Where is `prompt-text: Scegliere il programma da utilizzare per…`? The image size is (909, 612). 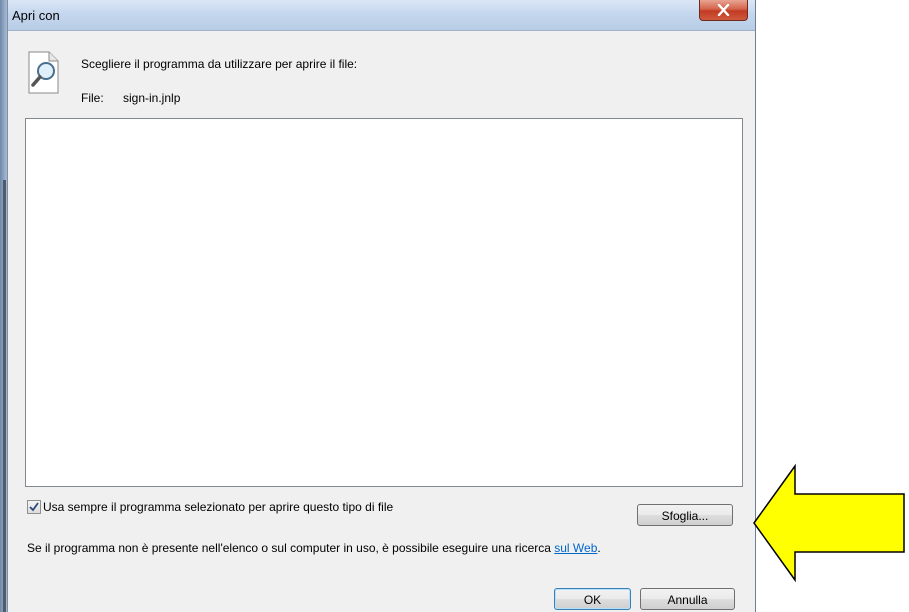
prompt-text: Scegliere il programma da utilizzare per… is located at coordinates (219, 64).